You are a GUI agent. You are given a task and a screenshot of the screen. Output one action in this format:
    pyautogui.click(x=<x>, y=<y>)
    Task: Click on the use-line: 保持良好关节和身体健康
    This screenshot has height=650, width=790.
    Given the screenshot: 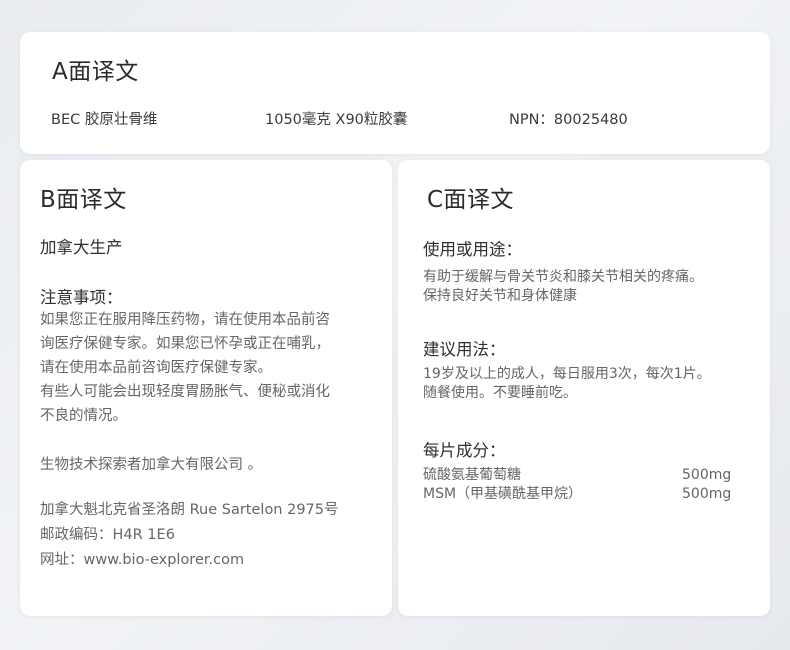 What is the action you would take?
    pyautogui.click(x=500, y=296)
    